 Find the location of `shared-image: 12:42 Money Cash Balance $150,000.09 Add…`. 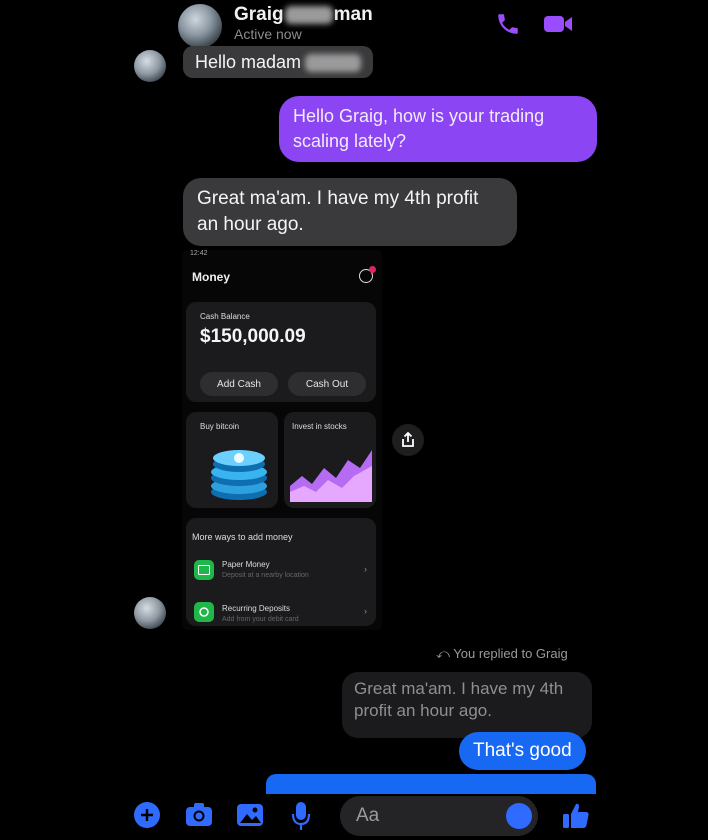

shared-image: 12:42 Money Cash Balance $150,000.09 Add… is located at coordinates (282, 440).